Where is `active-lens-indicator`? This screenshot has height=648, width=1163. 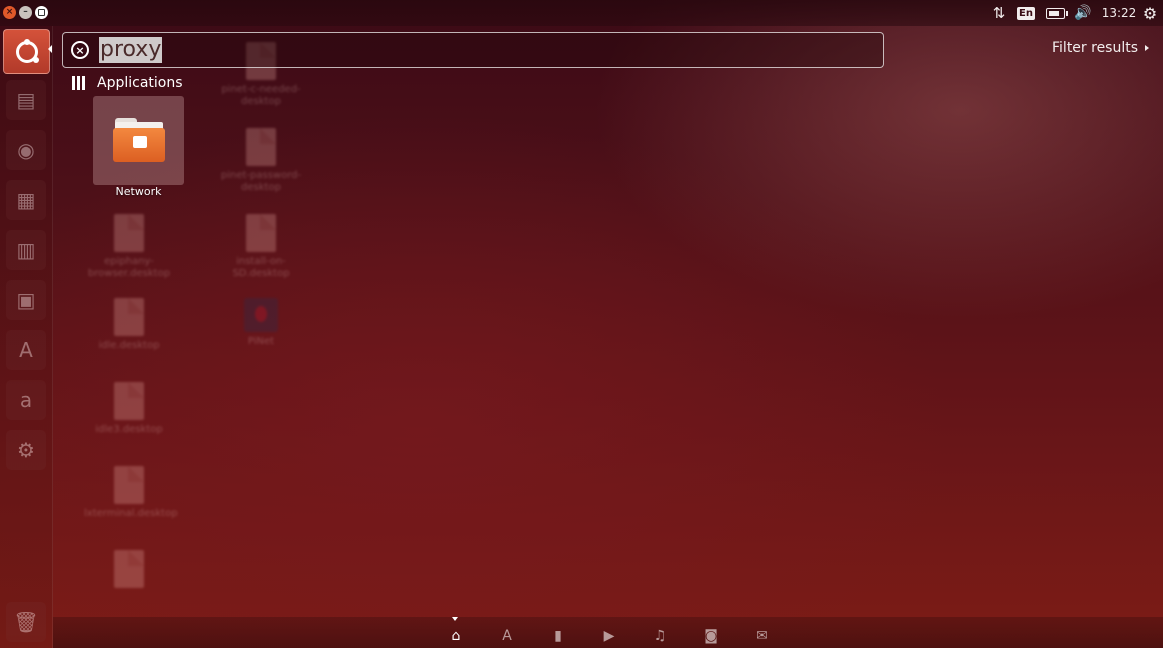 active-lens-indicator is located at coordinates (455, 619).